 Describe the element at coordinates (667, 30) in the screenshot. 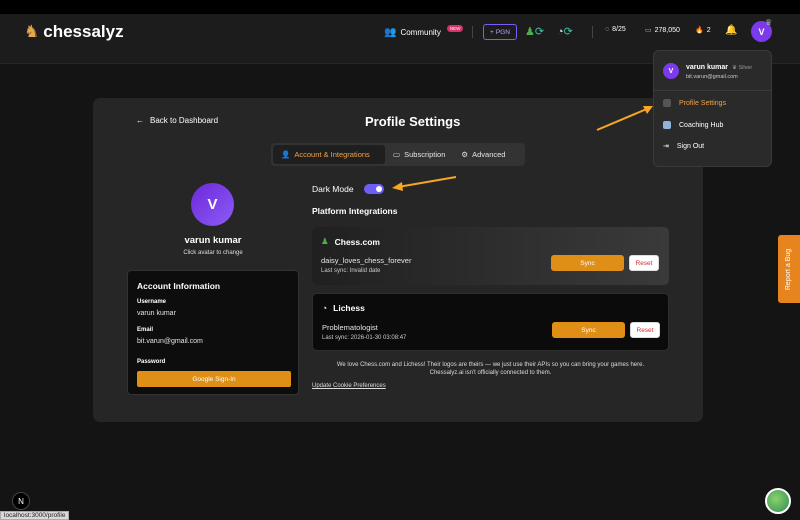

I see `coins-value: 278,050` at that location.